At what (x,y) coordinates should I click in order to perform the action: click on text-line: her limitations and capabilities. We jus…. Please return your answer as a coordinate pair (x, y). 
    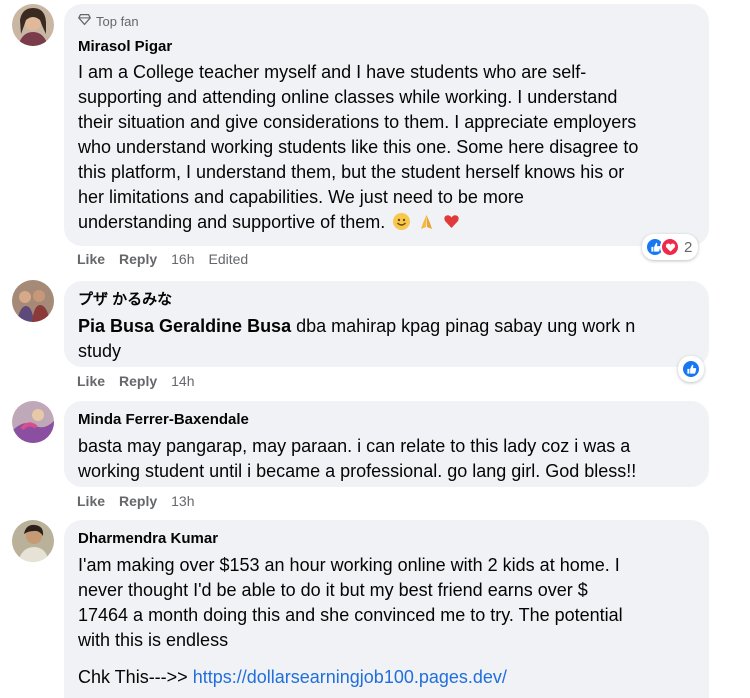
    Looking at the image, I should click on (301, 197).